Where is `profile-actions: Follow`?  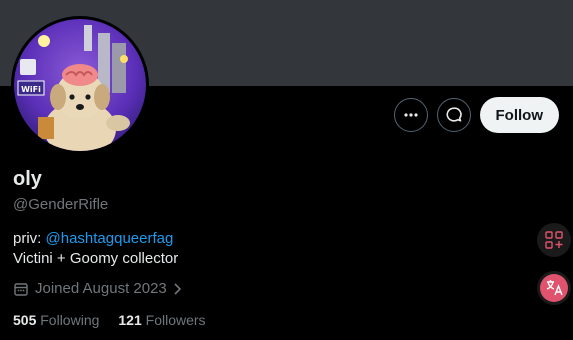 profile-actions: Follow is located at coordinates (476, 115).